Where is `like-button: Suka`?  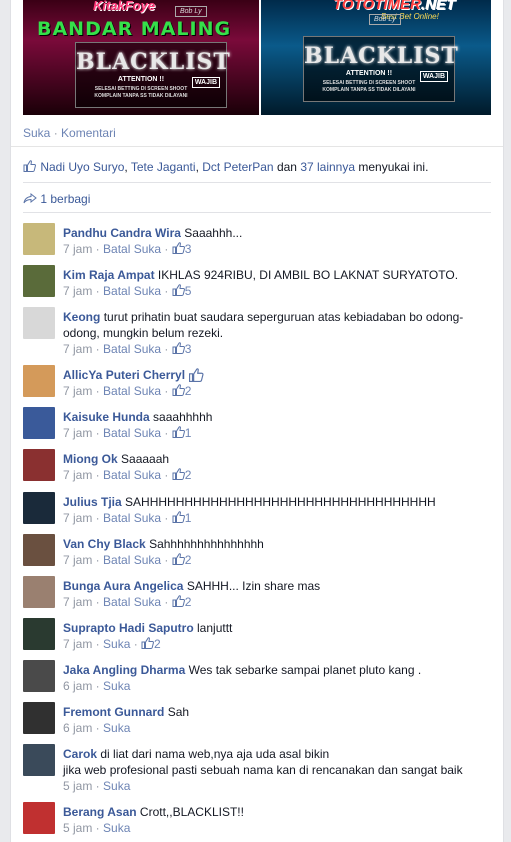
like-button: Suka is located at coordinates (36, 133).